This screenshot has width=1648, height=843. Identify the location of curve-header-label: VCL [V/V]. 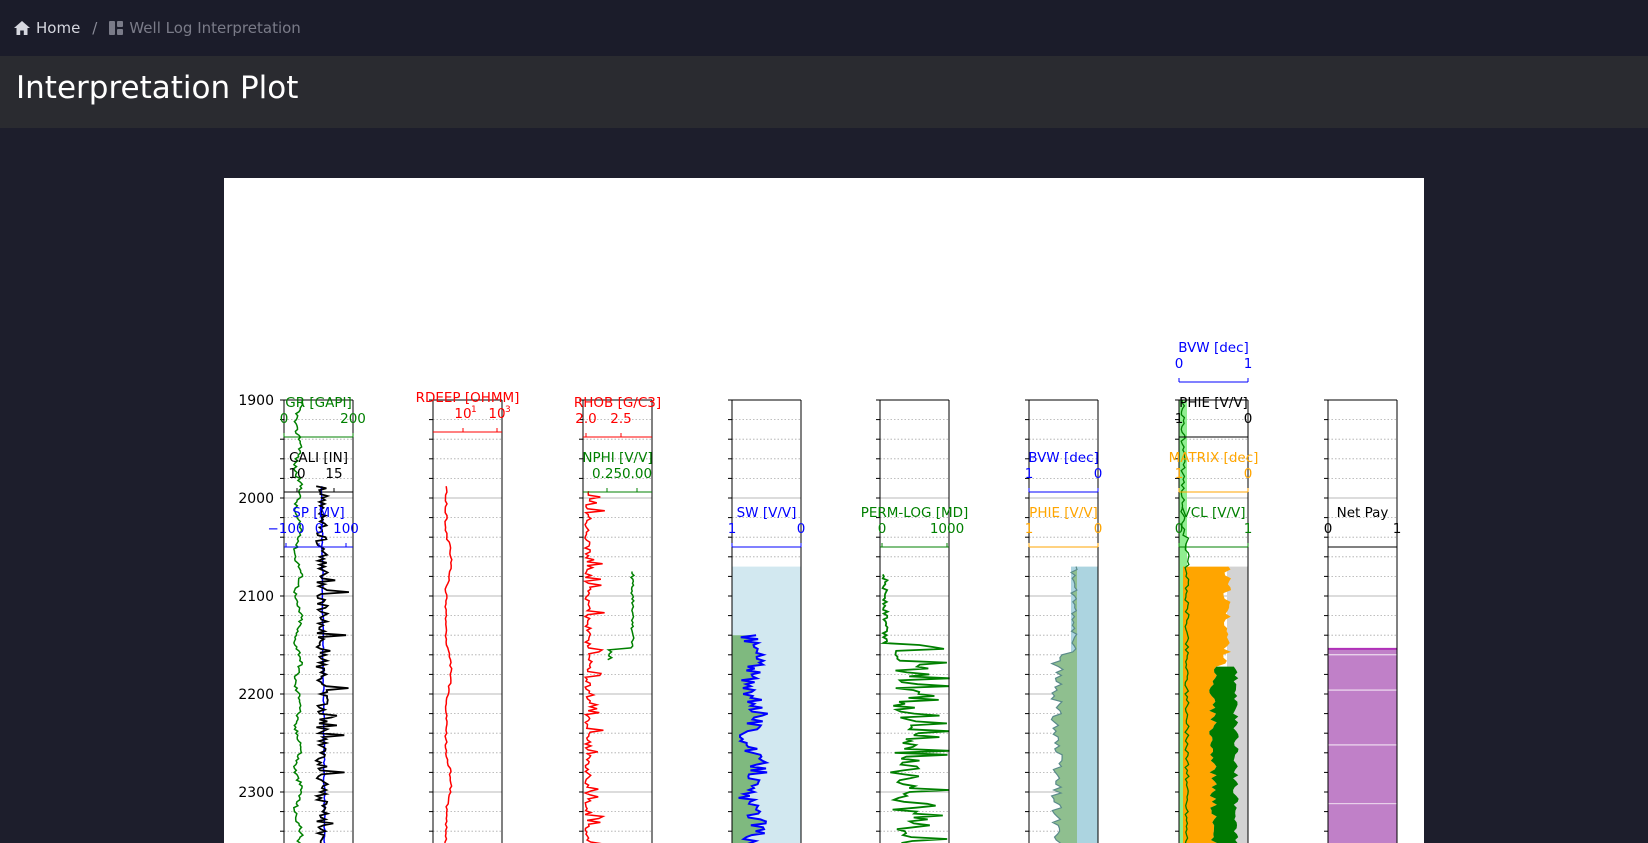
(1213, 513).